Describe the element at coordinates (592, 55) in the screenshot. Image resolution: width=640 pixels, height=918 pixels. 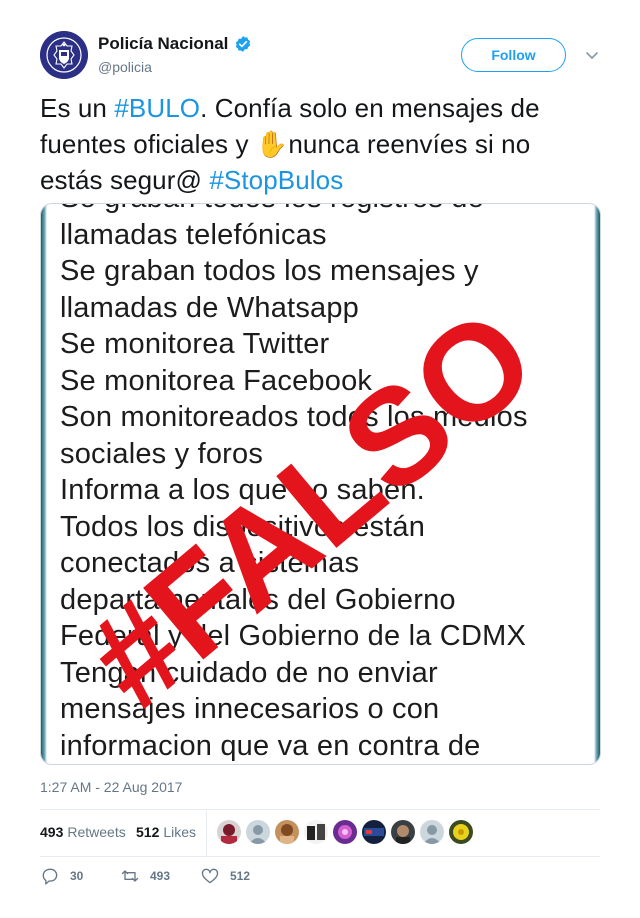
I see `chevron-down-icon` at that location.